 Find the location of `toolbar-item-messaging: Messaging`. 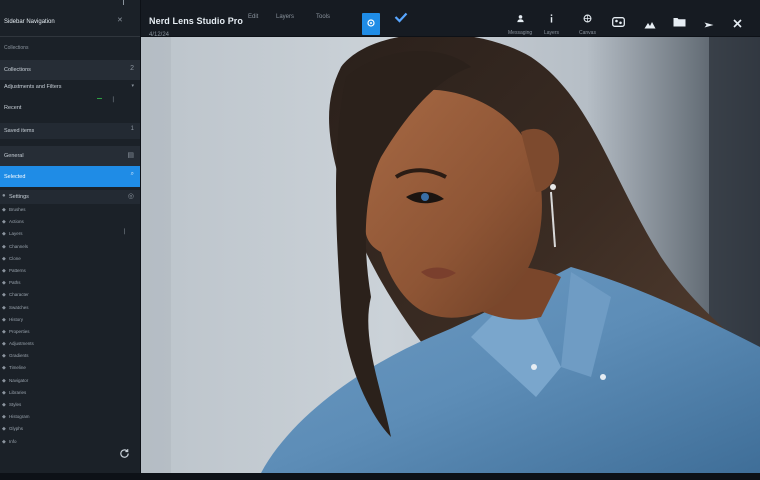

toolbar-item-messaging: Messaging is located at coordinates (520, 23).